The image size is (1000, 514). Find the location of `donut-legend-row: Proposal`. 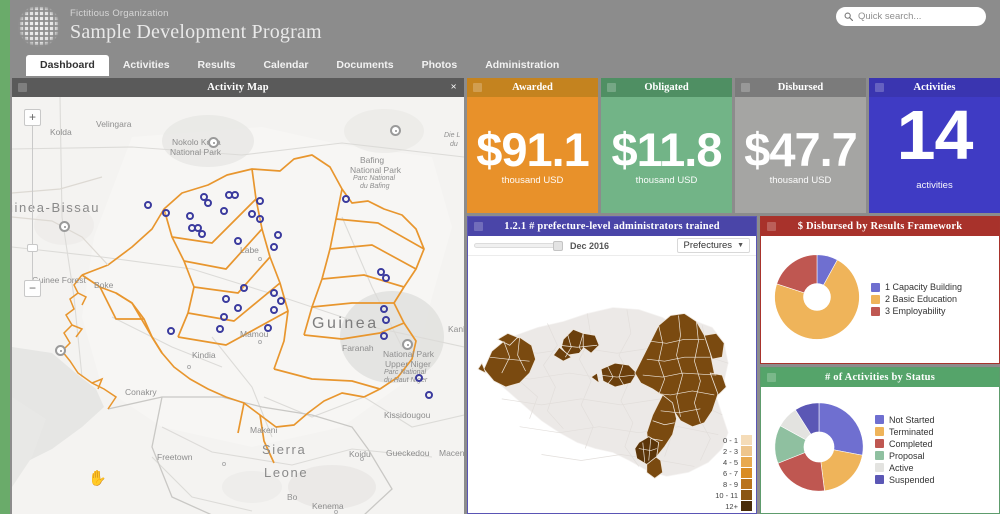

donut-legend-row: Proposal is located at coordinates (905, 456).